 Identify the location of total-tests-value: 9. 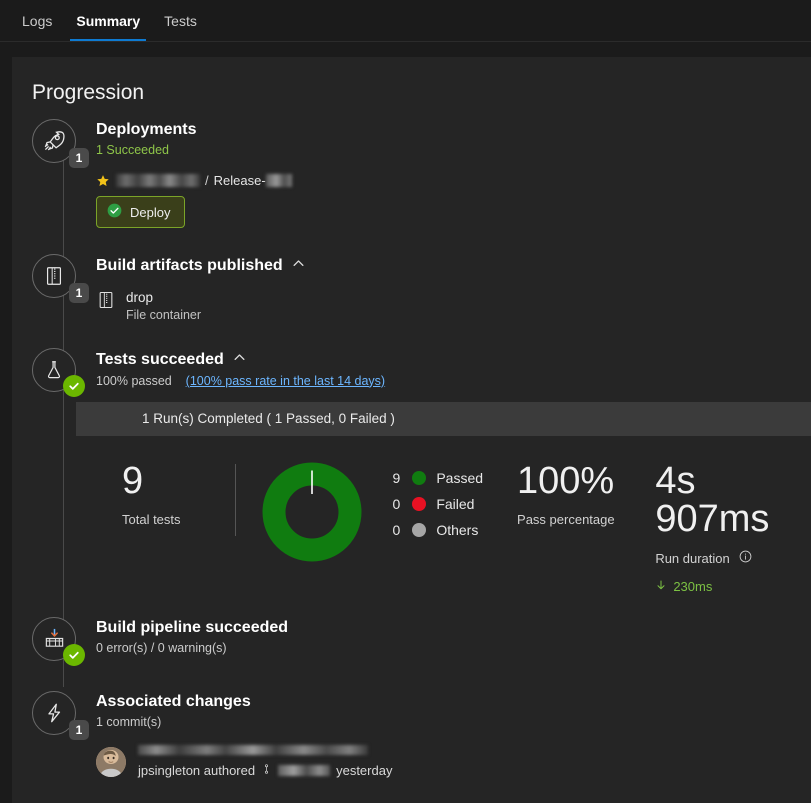
(133, 480).